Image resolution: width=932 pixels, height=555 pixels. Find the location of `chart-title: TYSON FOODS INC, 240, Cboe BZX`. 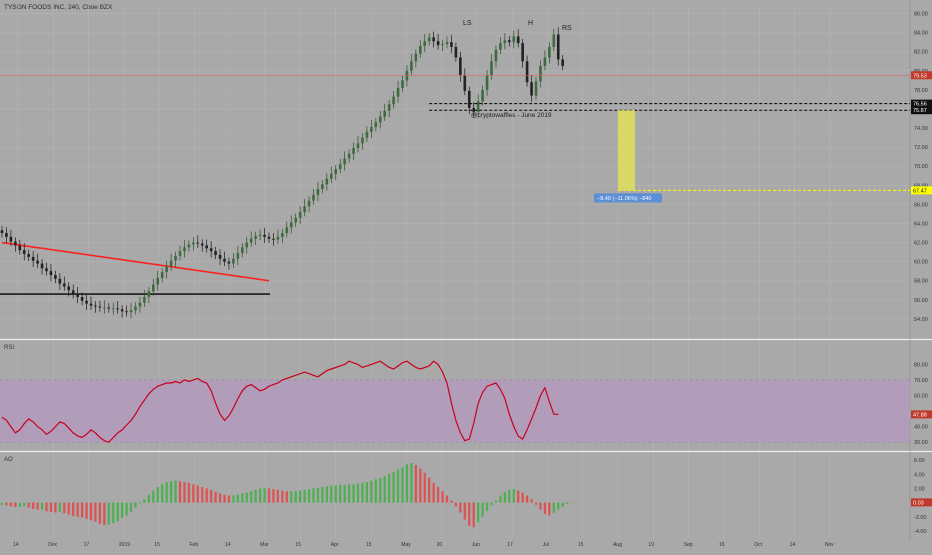

chart-title: TYSON FOODS INC, 240, Cboe BZX is located at coordinates (58, 7).